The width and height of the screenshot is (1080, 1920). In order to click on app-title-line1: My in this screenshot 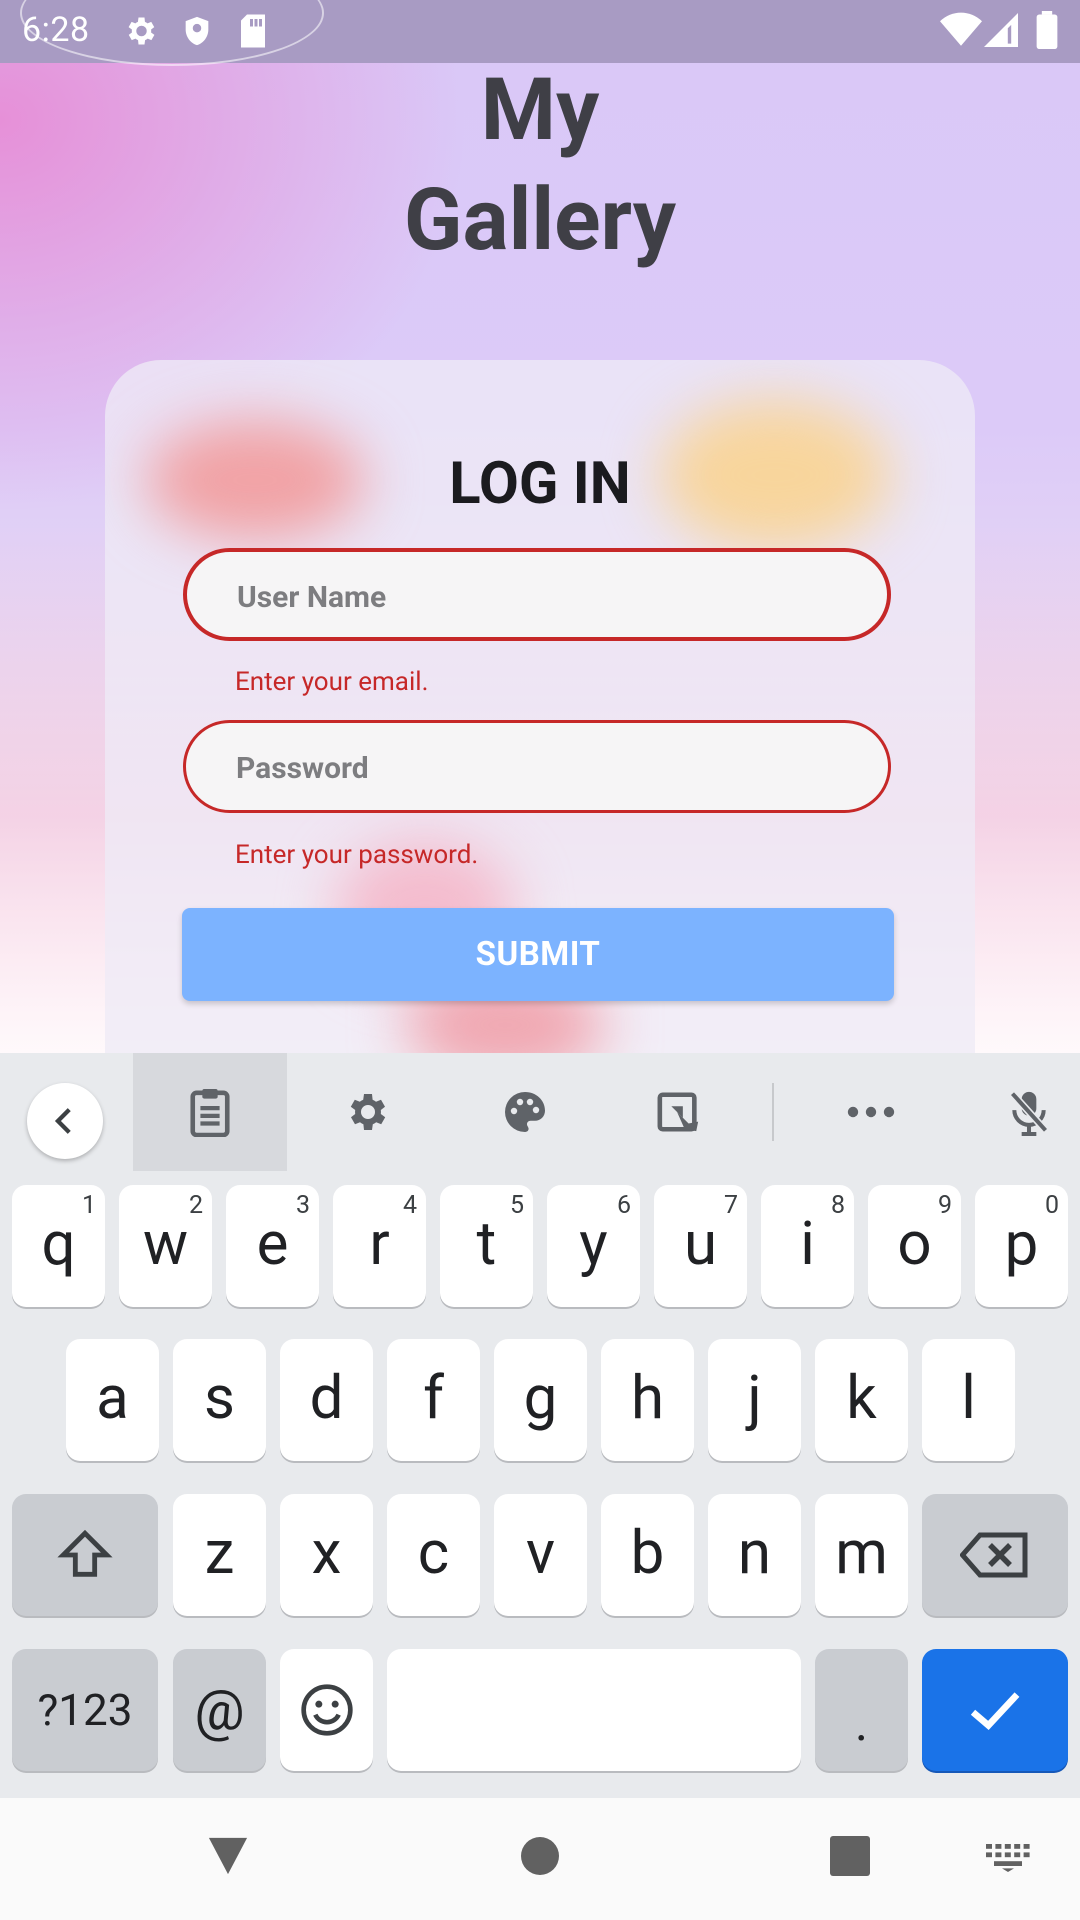, I will do `click(540, 109)`.